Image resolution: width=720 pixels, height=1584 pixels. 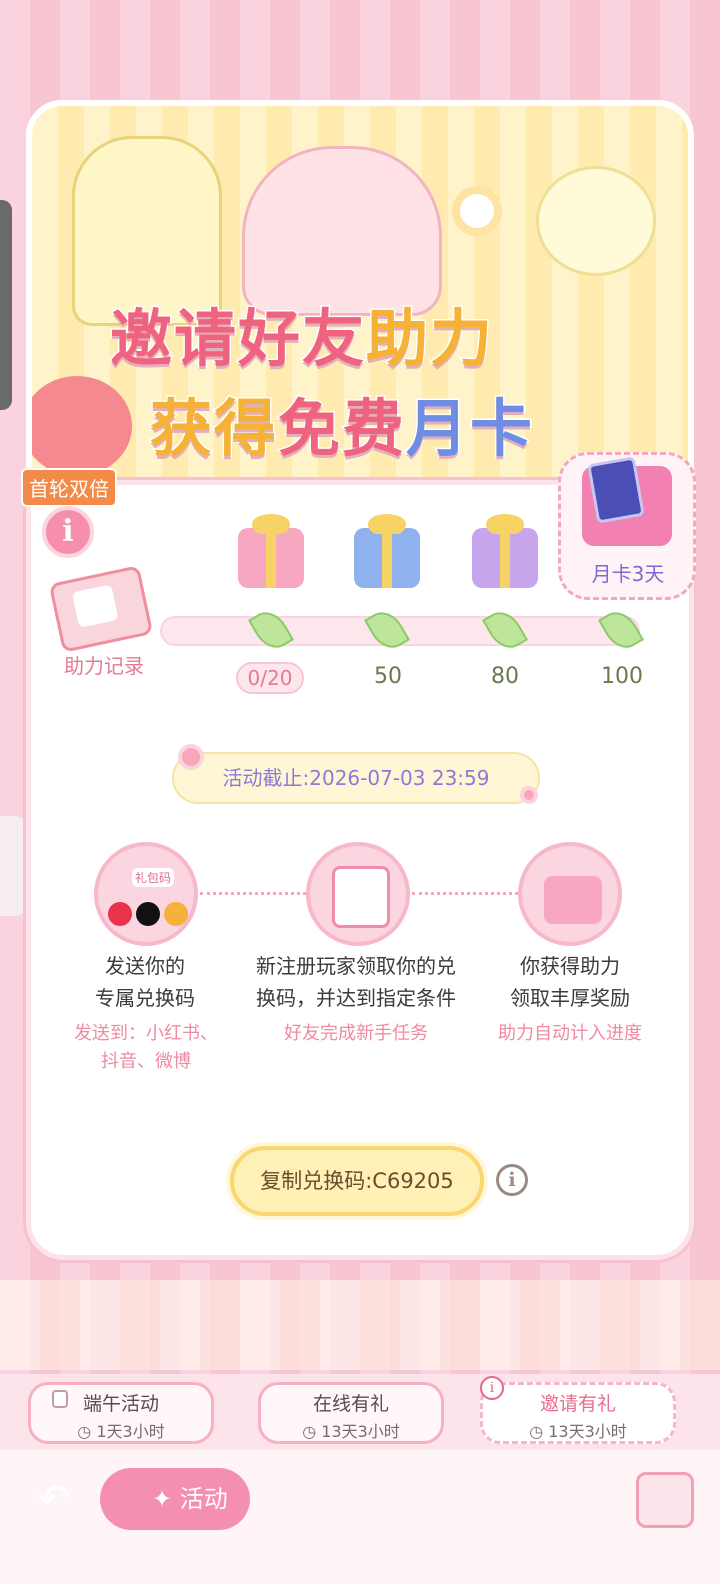 What do you see at coordinates (356, 982) in the screenshot?
I see `step2-title: 新注册玩家领取你的兑 换码，并达到指定条件` at bounding box center [356, 982].